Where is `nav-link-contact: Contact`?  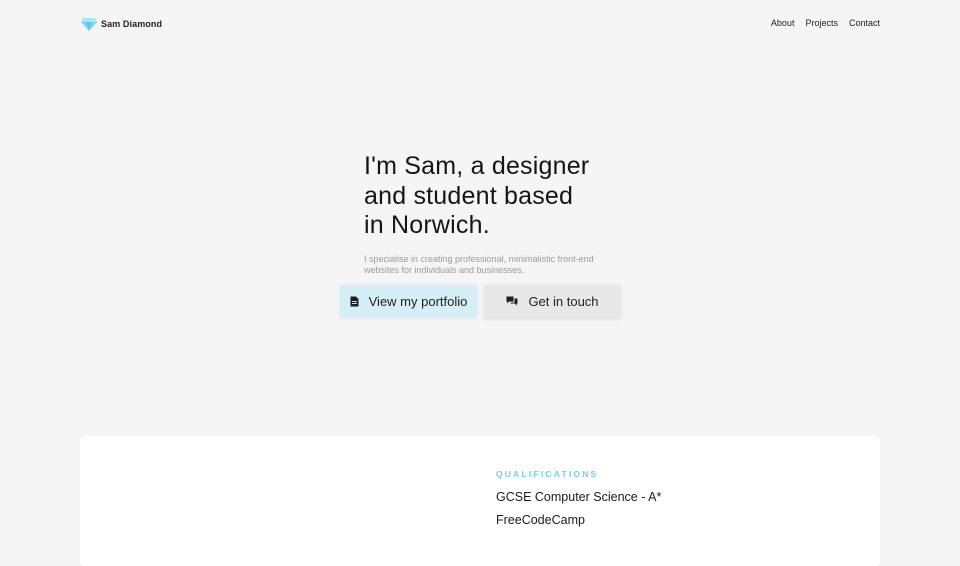
nav-link-contact: Contact is located at coordinates (864, 23).